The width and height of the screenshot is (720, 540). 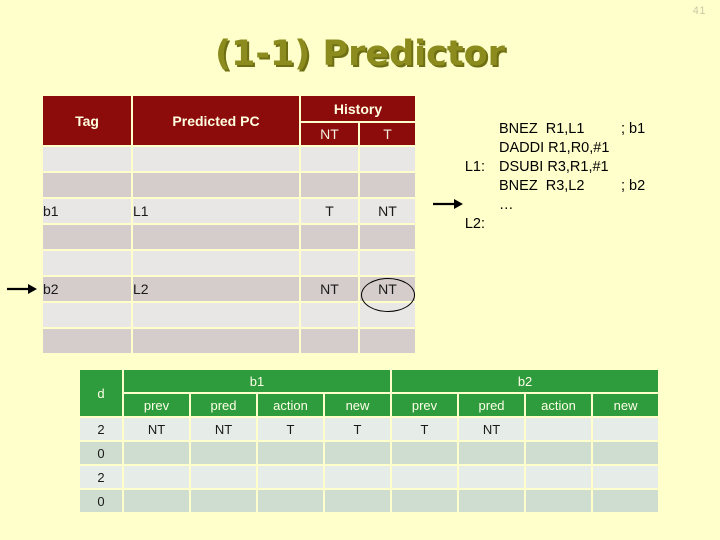 What do you see at coordinates (360, 54) in the screenshot?
I see `page-title: (1-1) Predictor` at bounding box center [360, 54].